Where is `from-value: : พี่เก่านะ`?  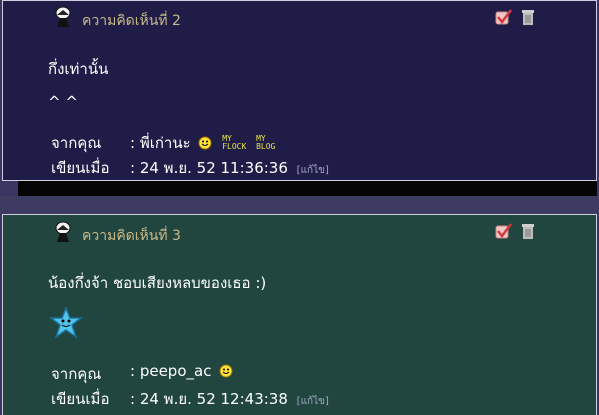
from-value: : พี่เก่านะ is located at coordinates (160, 143).